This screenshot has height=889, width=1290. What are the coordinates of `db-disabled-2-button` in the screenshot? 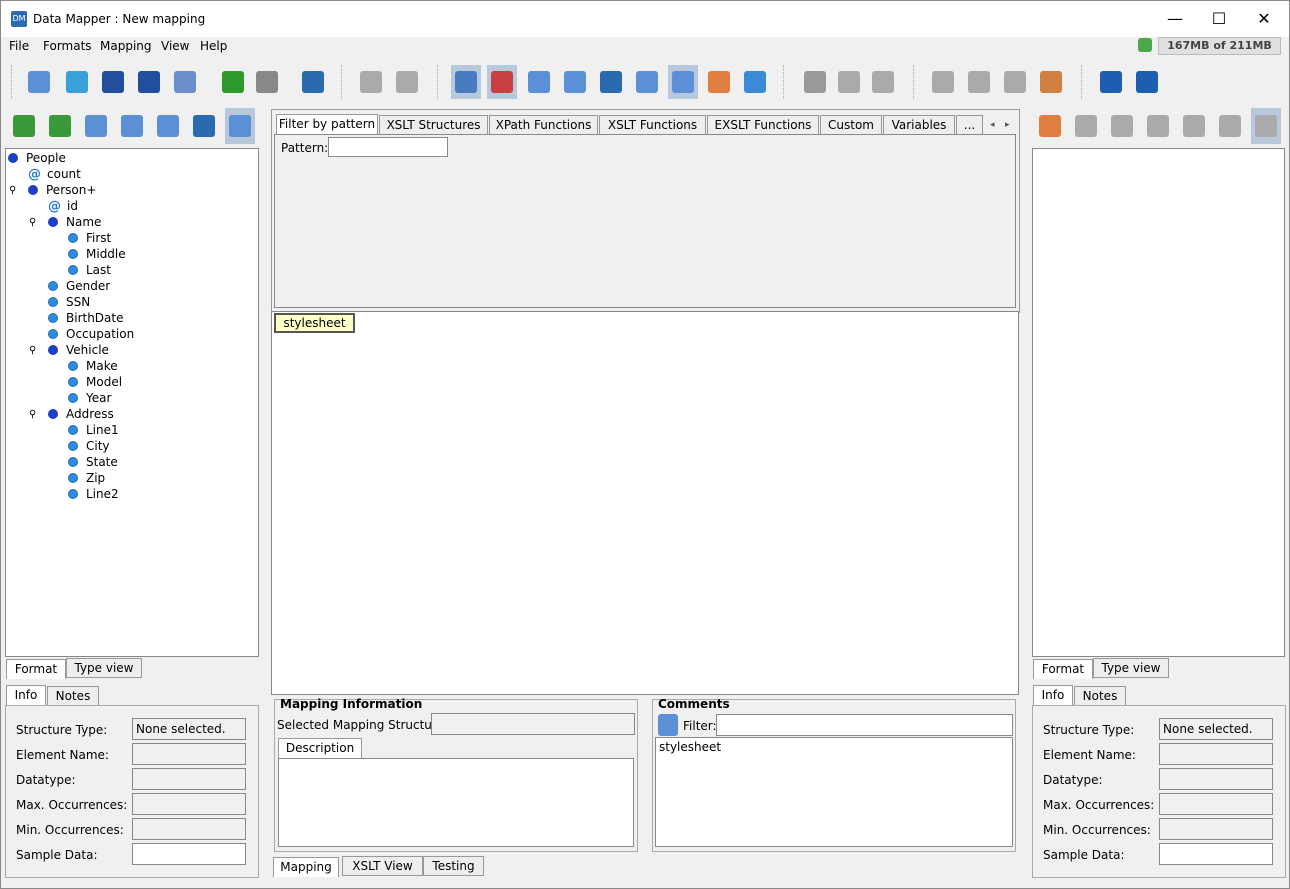 It's located at (407, 82).